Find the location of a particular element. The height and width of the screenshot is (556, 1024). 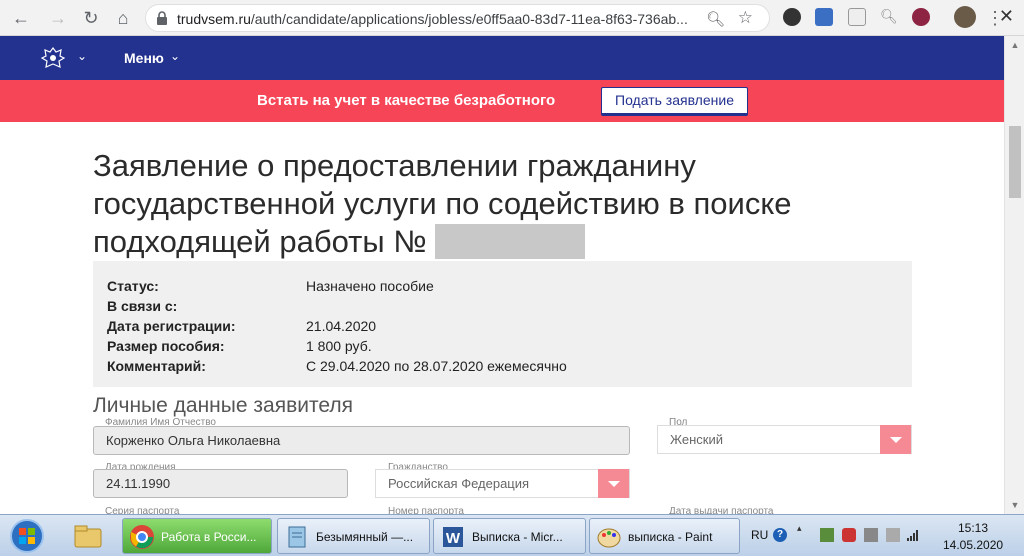

chrome-icon is located at coordinates (142, 537).